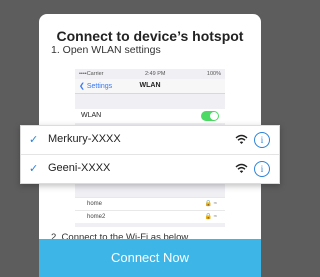 The width and height of the screenshot is (320, 277). I want to click on phone-status-bar: ••••Carrier 2:49 PM 100%, so click(150, 74).